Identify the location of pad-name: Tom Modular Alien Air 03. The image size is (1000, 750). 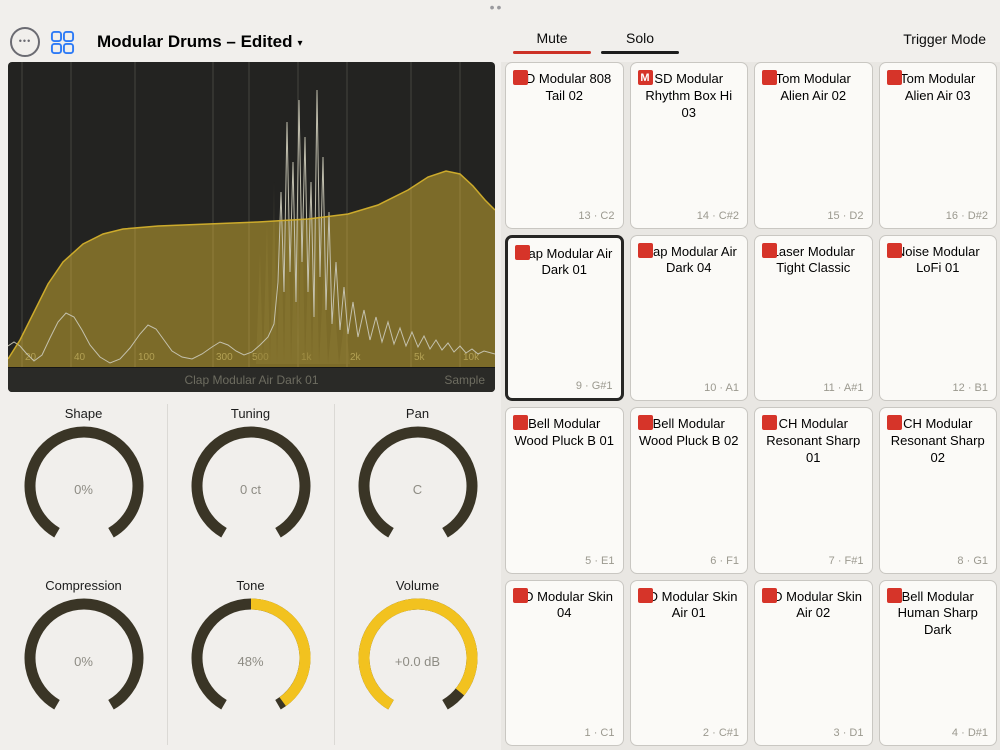
(938, 87).